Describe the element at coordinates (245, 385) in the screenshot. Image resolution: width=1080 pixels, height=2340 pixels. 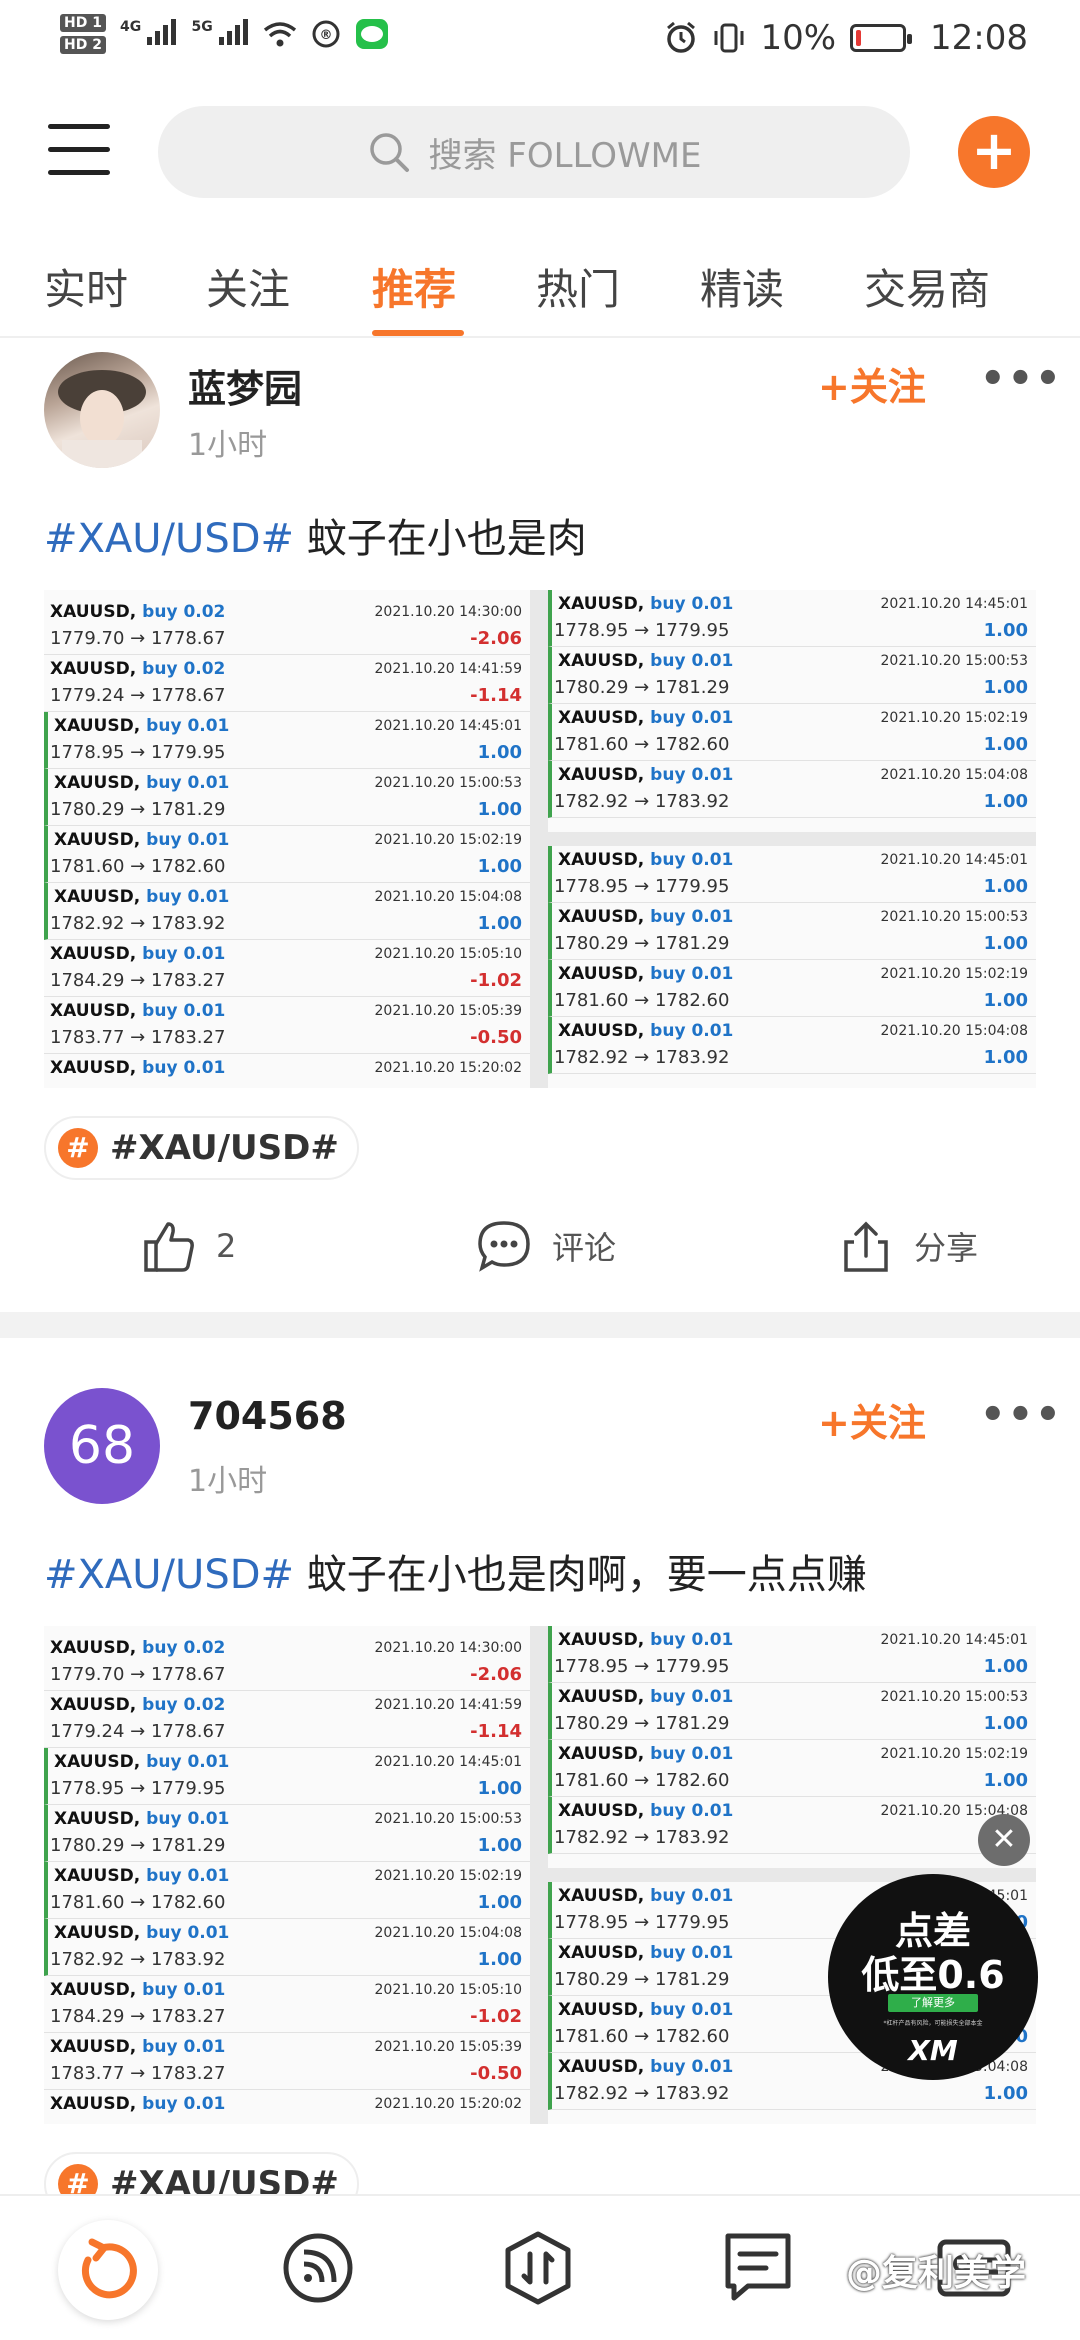
I see `username: 蓝梦园` at that location.